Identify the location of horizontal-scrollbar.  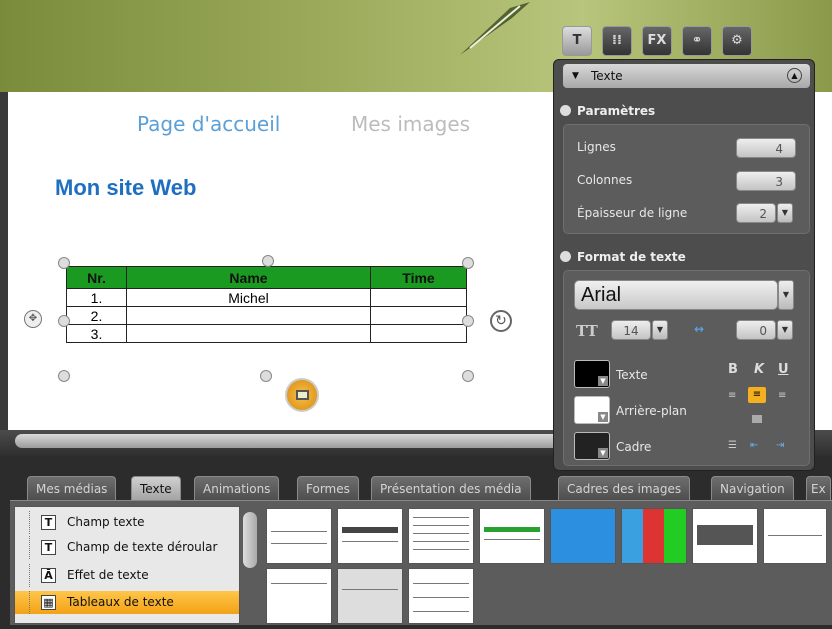
(295, 441).